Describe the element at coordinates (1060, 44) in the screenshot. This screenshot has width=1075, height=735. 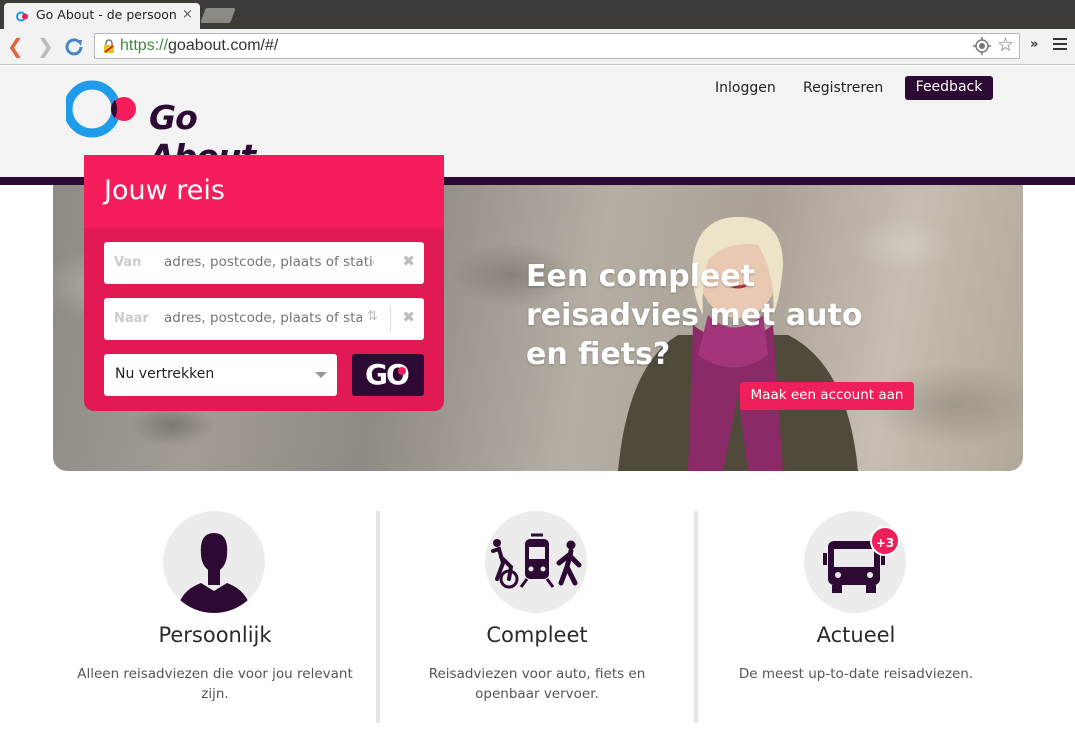
I see `browser-menu-icon` at that location.